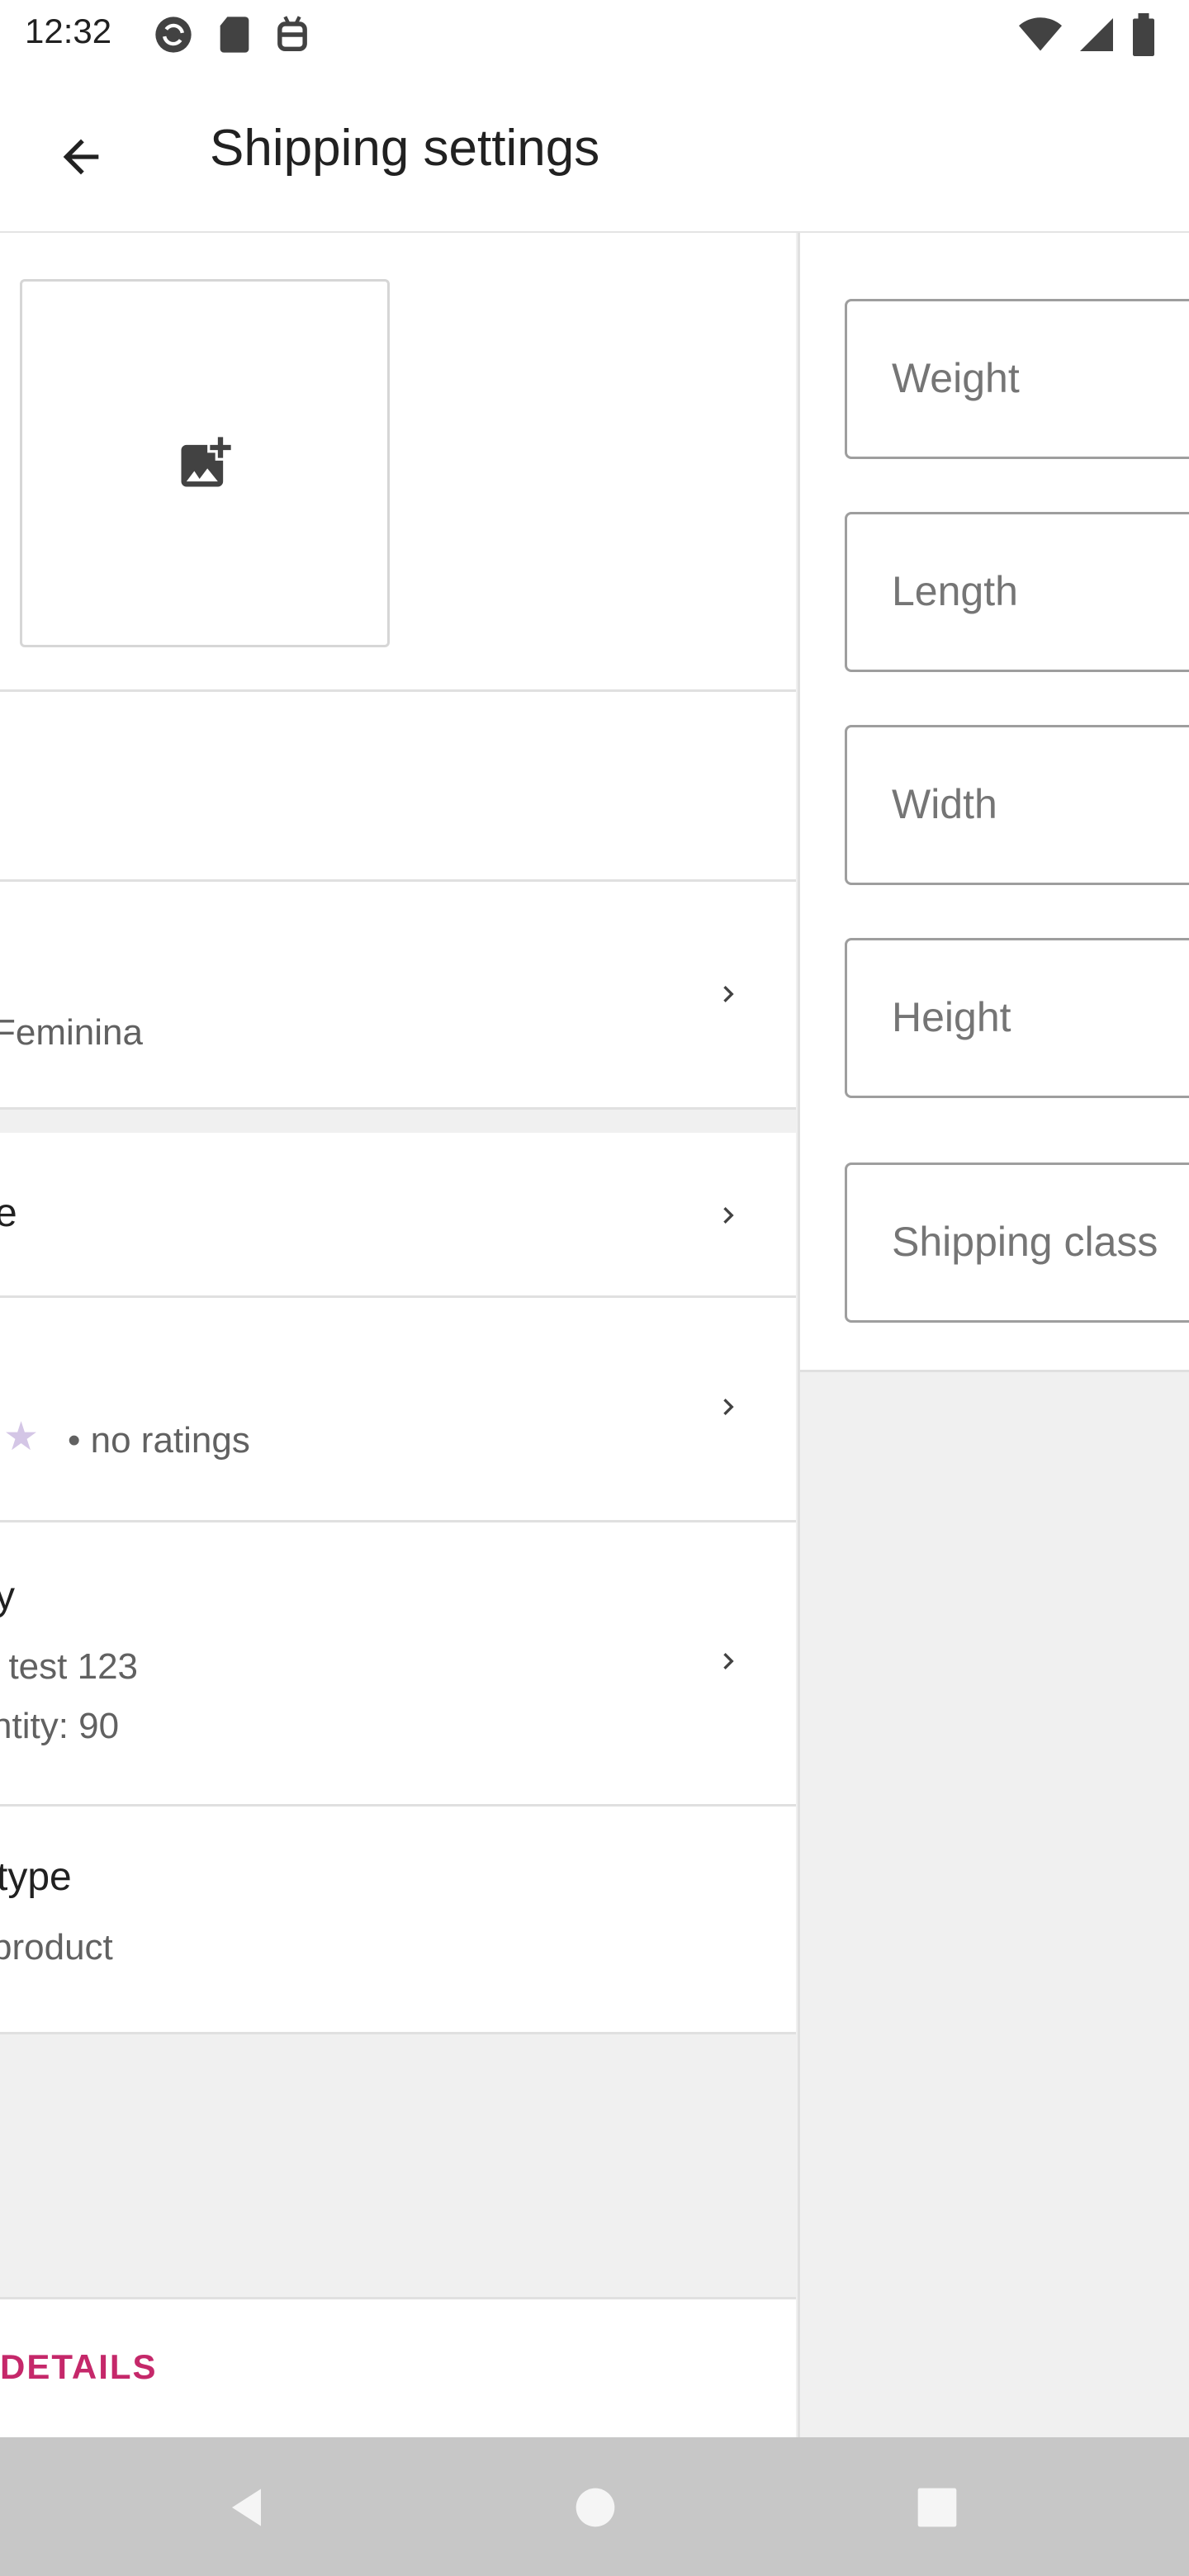  Describe the element at coordinates (951, 1017) in the screenshot. I see `height-label: Height` at that location.